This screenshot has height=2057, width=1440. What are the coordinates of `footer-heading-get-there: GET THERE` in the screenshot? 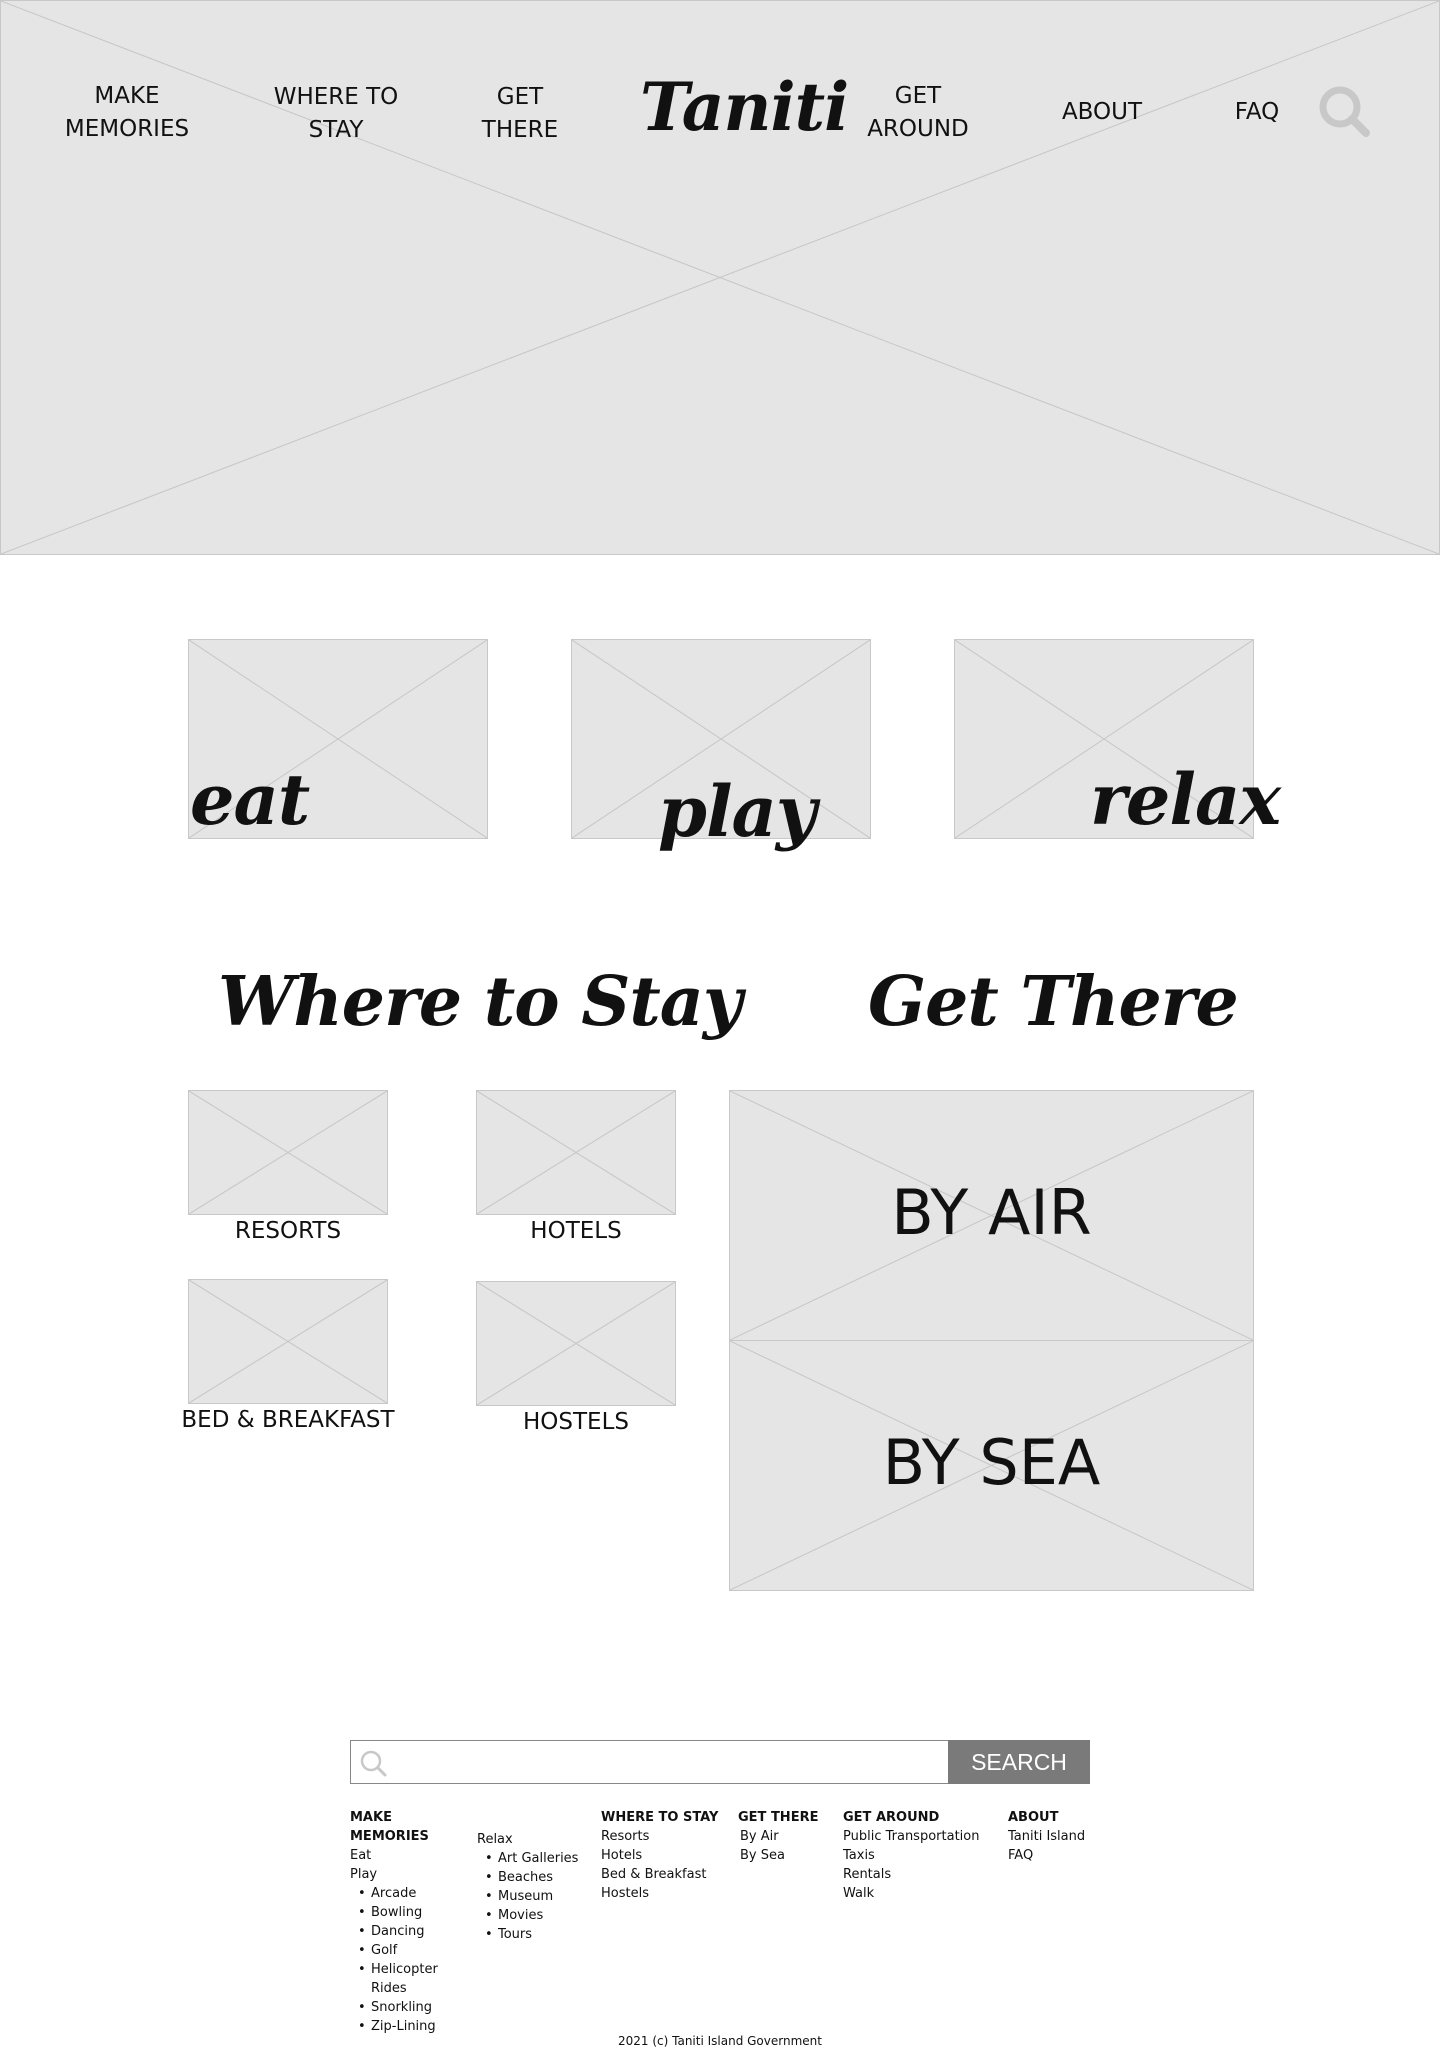 It's located at (778, 1817).